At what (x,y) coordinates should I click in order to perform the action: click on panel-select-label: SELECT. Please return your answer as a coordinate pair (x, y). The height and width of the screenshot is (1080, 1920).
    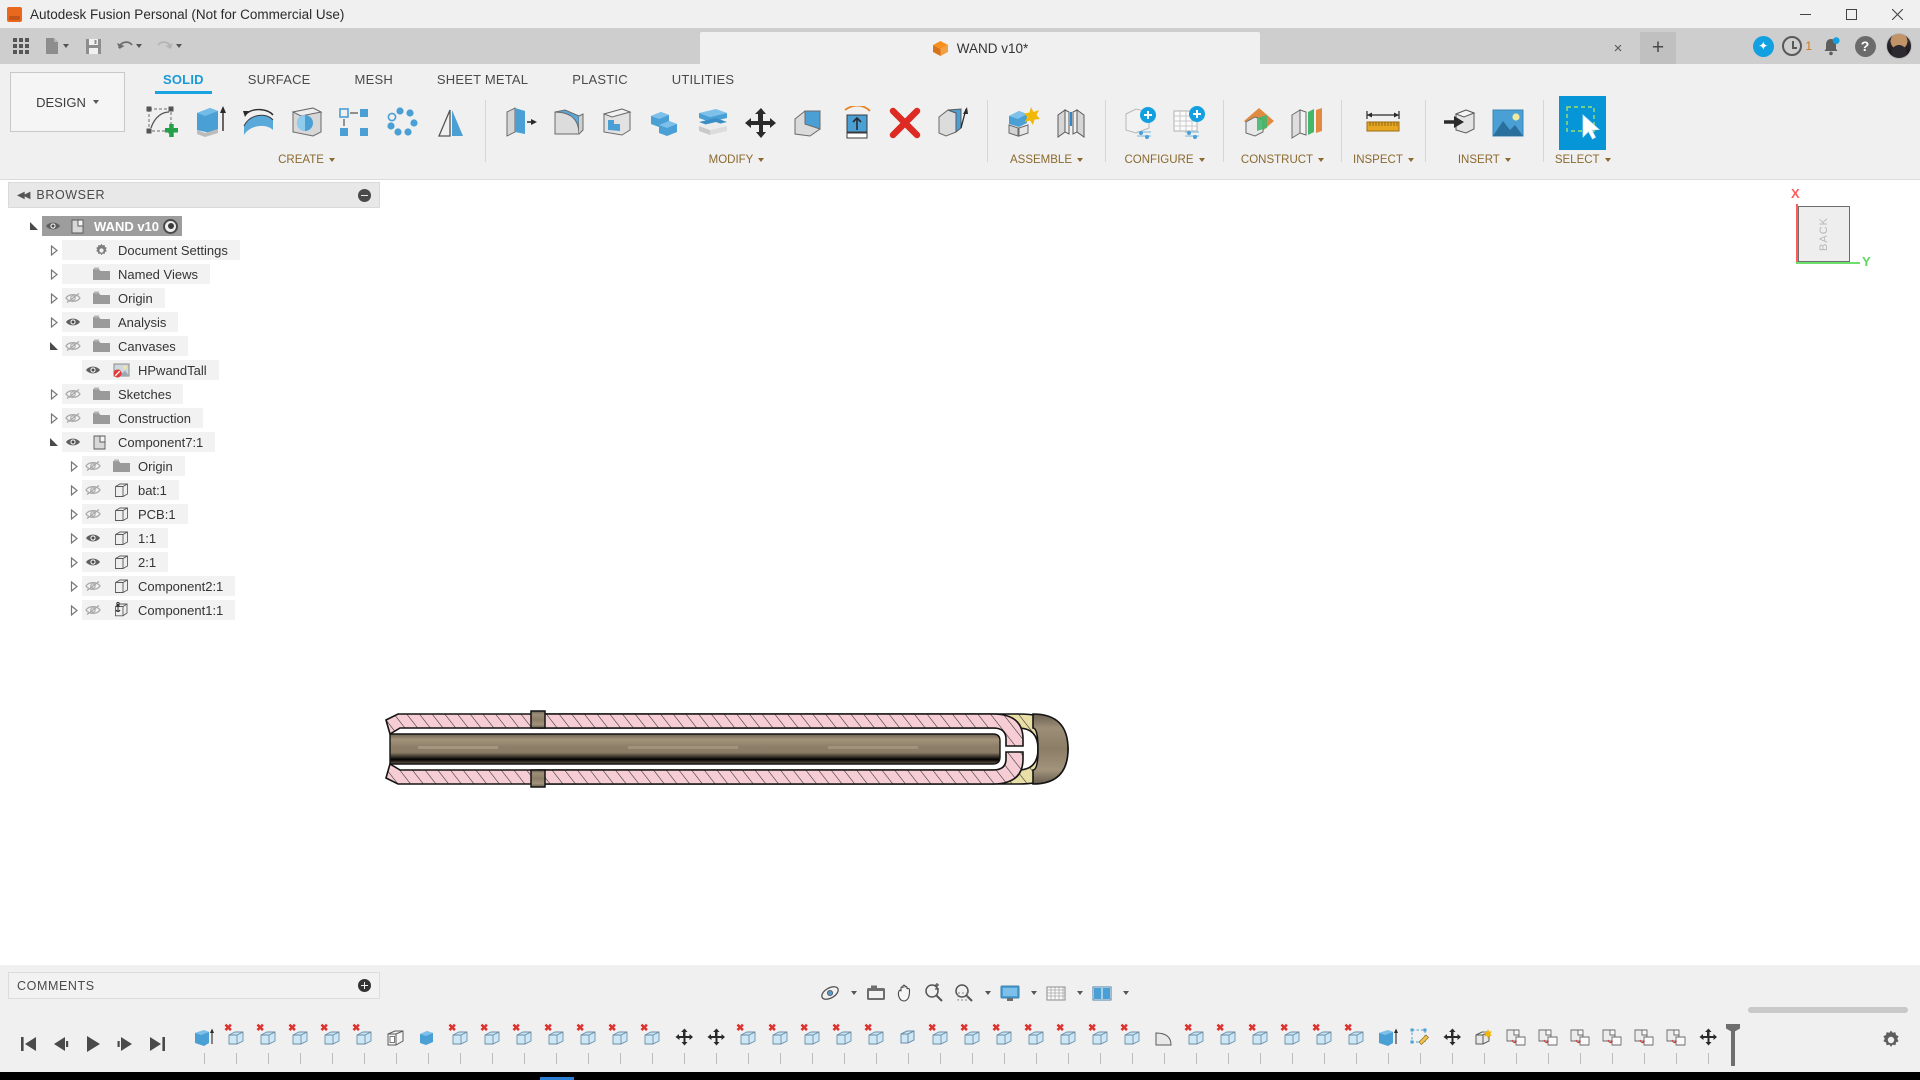
    Looking at the image, I should click on (1583, 160).